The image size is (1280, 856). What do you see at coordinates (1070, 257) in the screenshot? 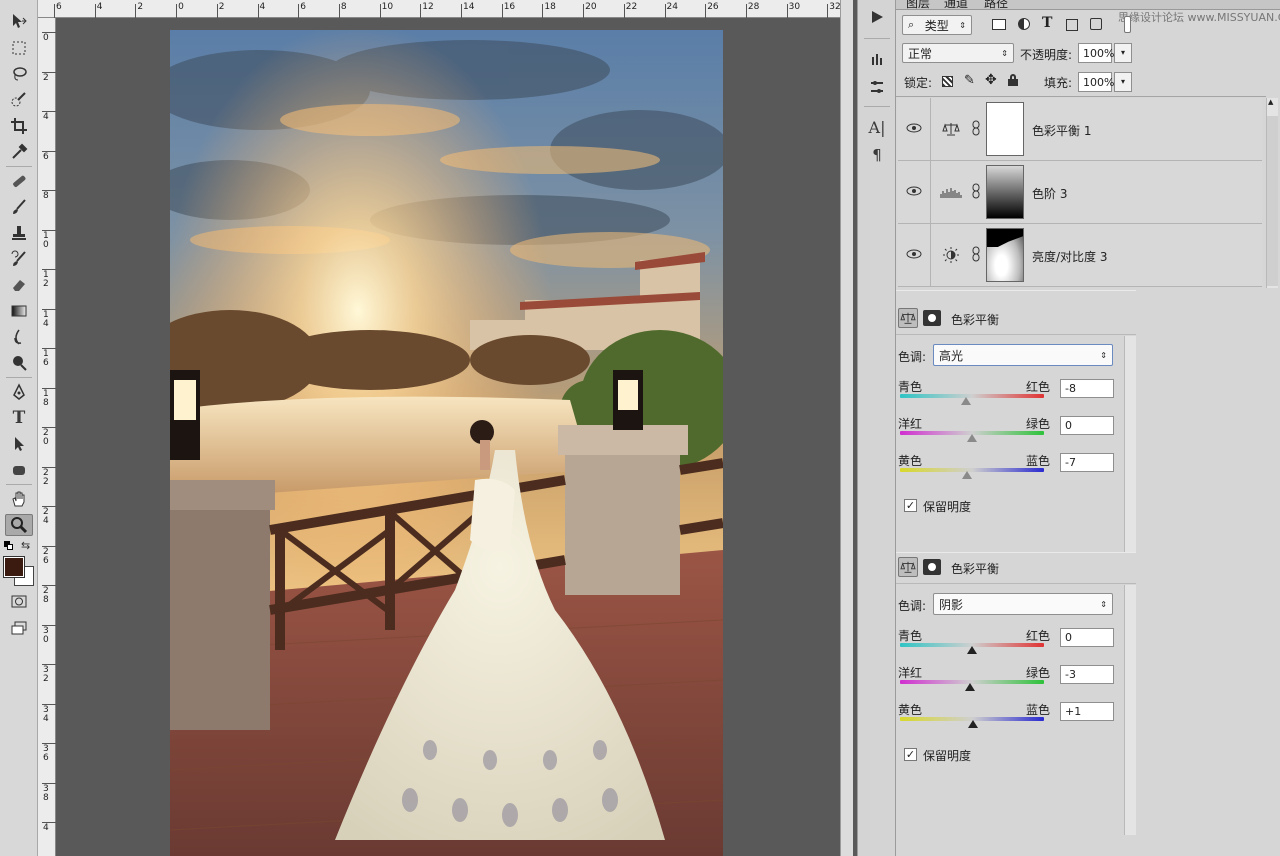
I see `layer-name: 亮度/对比度 3` at bounding box center [1070, 257].